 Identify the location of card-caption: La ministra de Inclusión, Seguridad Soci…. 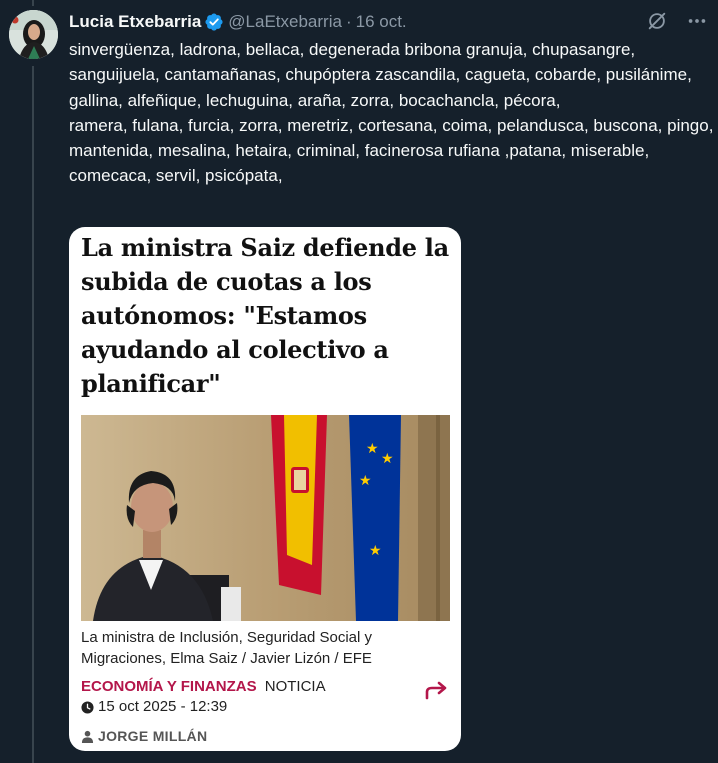
(226, 648).